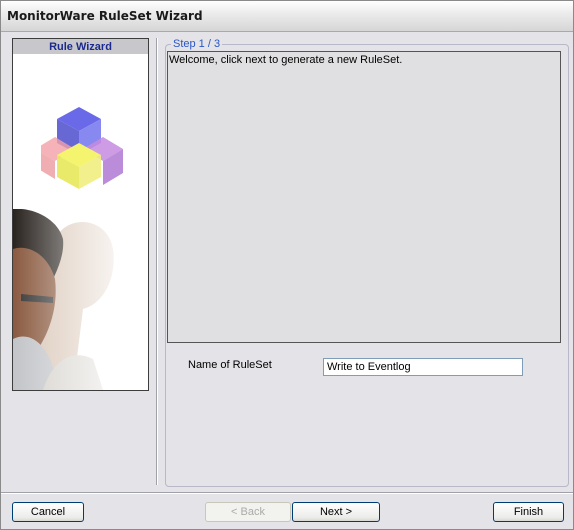  What do you see at coordinates (82, 148) in the screenshot?
I see `cubes-logo-icon` at bounding box center [82, 148].